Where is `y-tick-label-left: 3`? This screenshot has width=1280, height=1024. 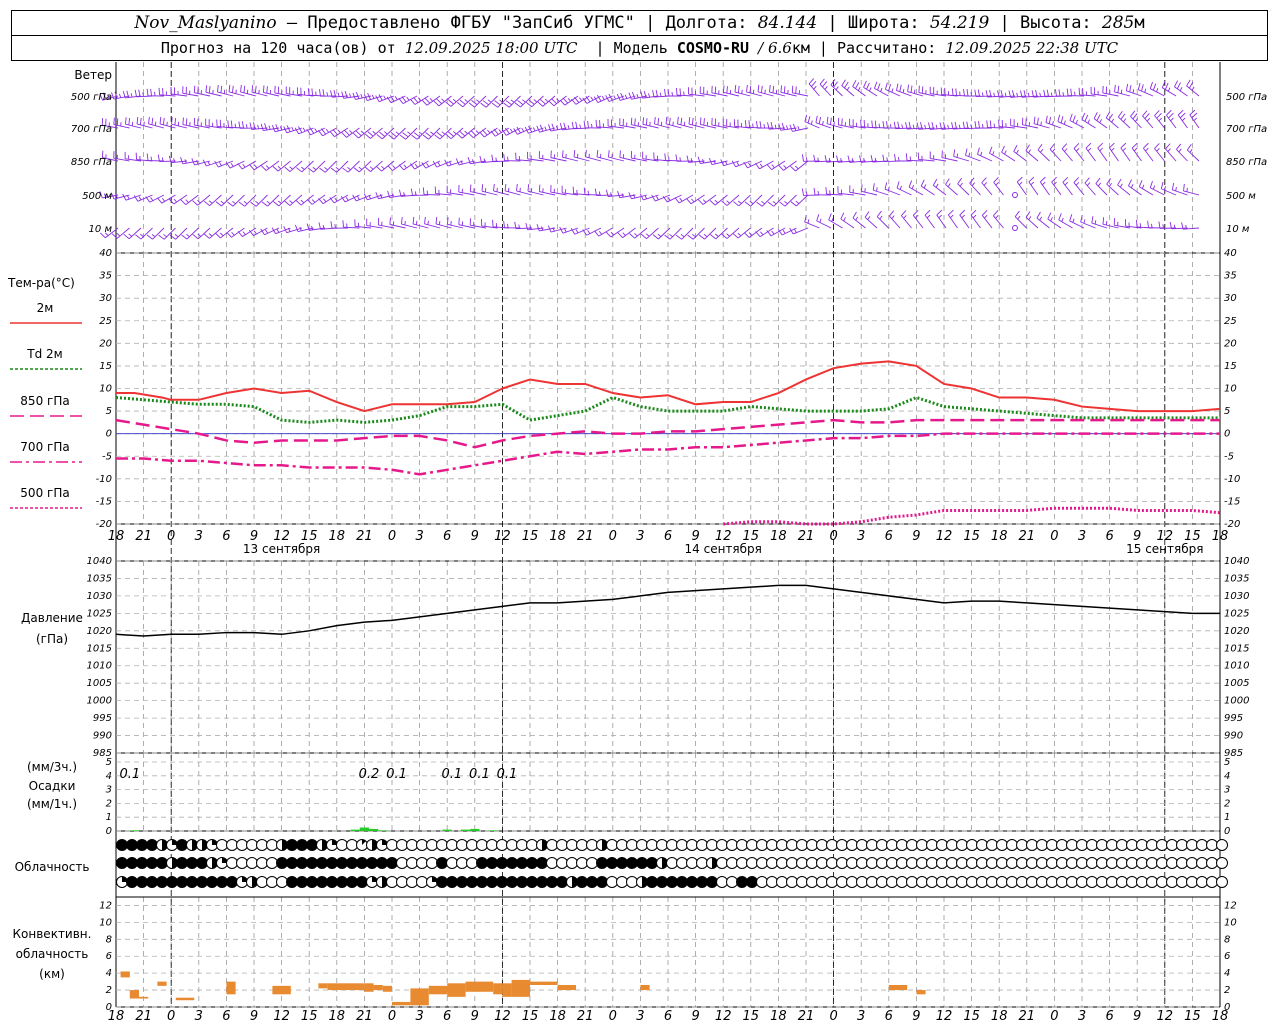
y-tick-label-left: 3 is located at coordinates (109, 790).